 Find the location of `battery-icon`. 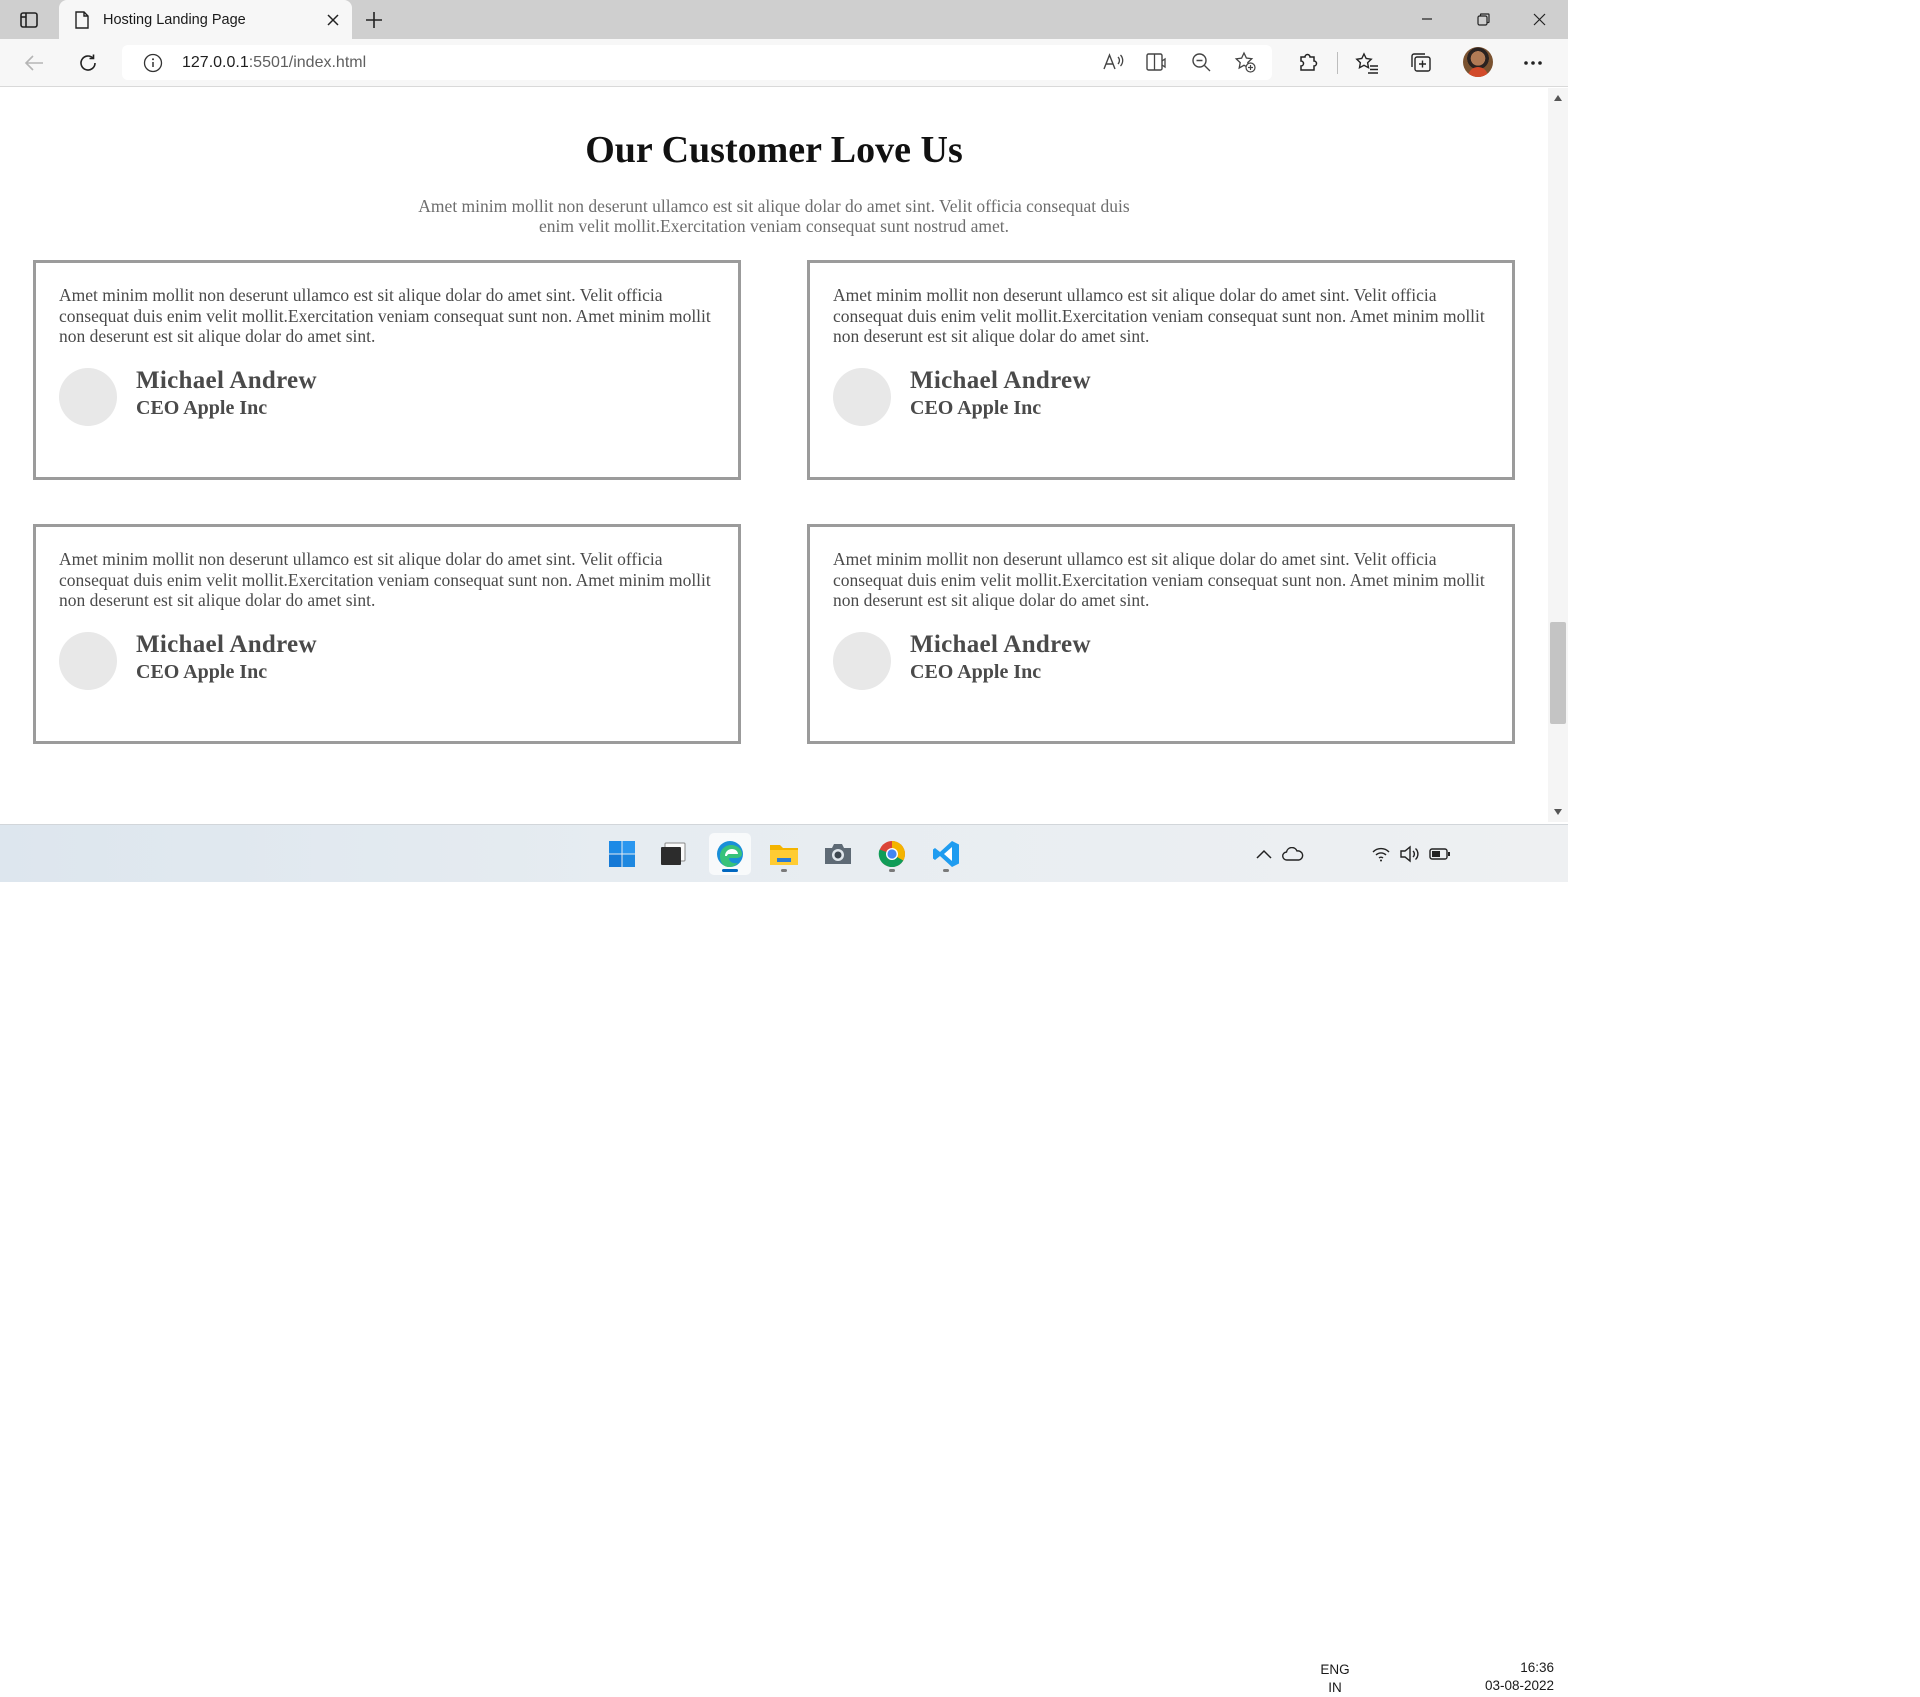

battery-icon is located at coordinates (1439, 854).